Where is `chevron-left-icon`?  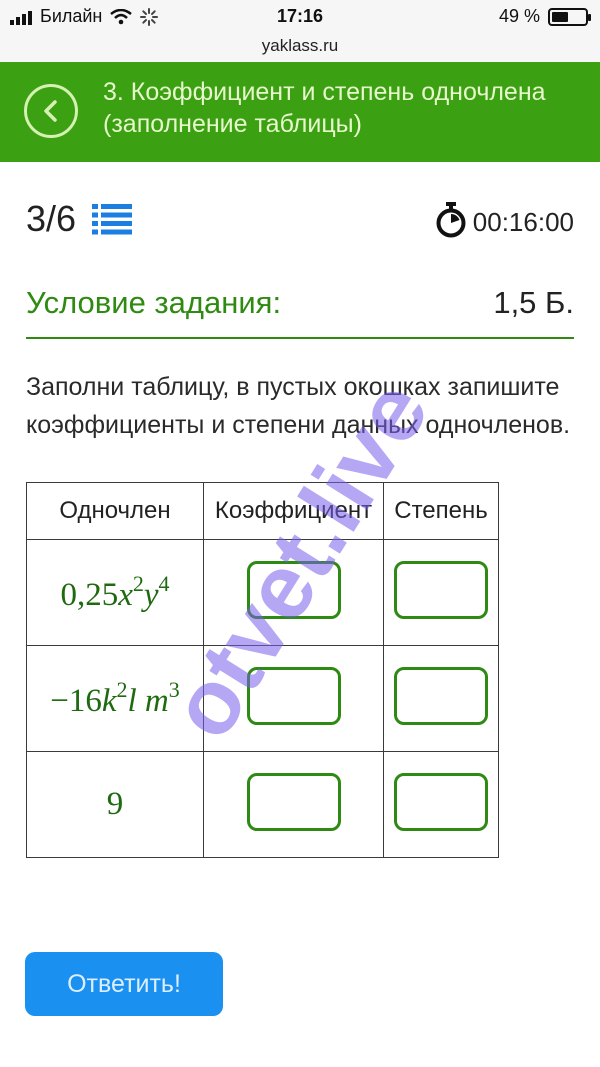
chevron-left-icon is located at coordinates (50, 111).